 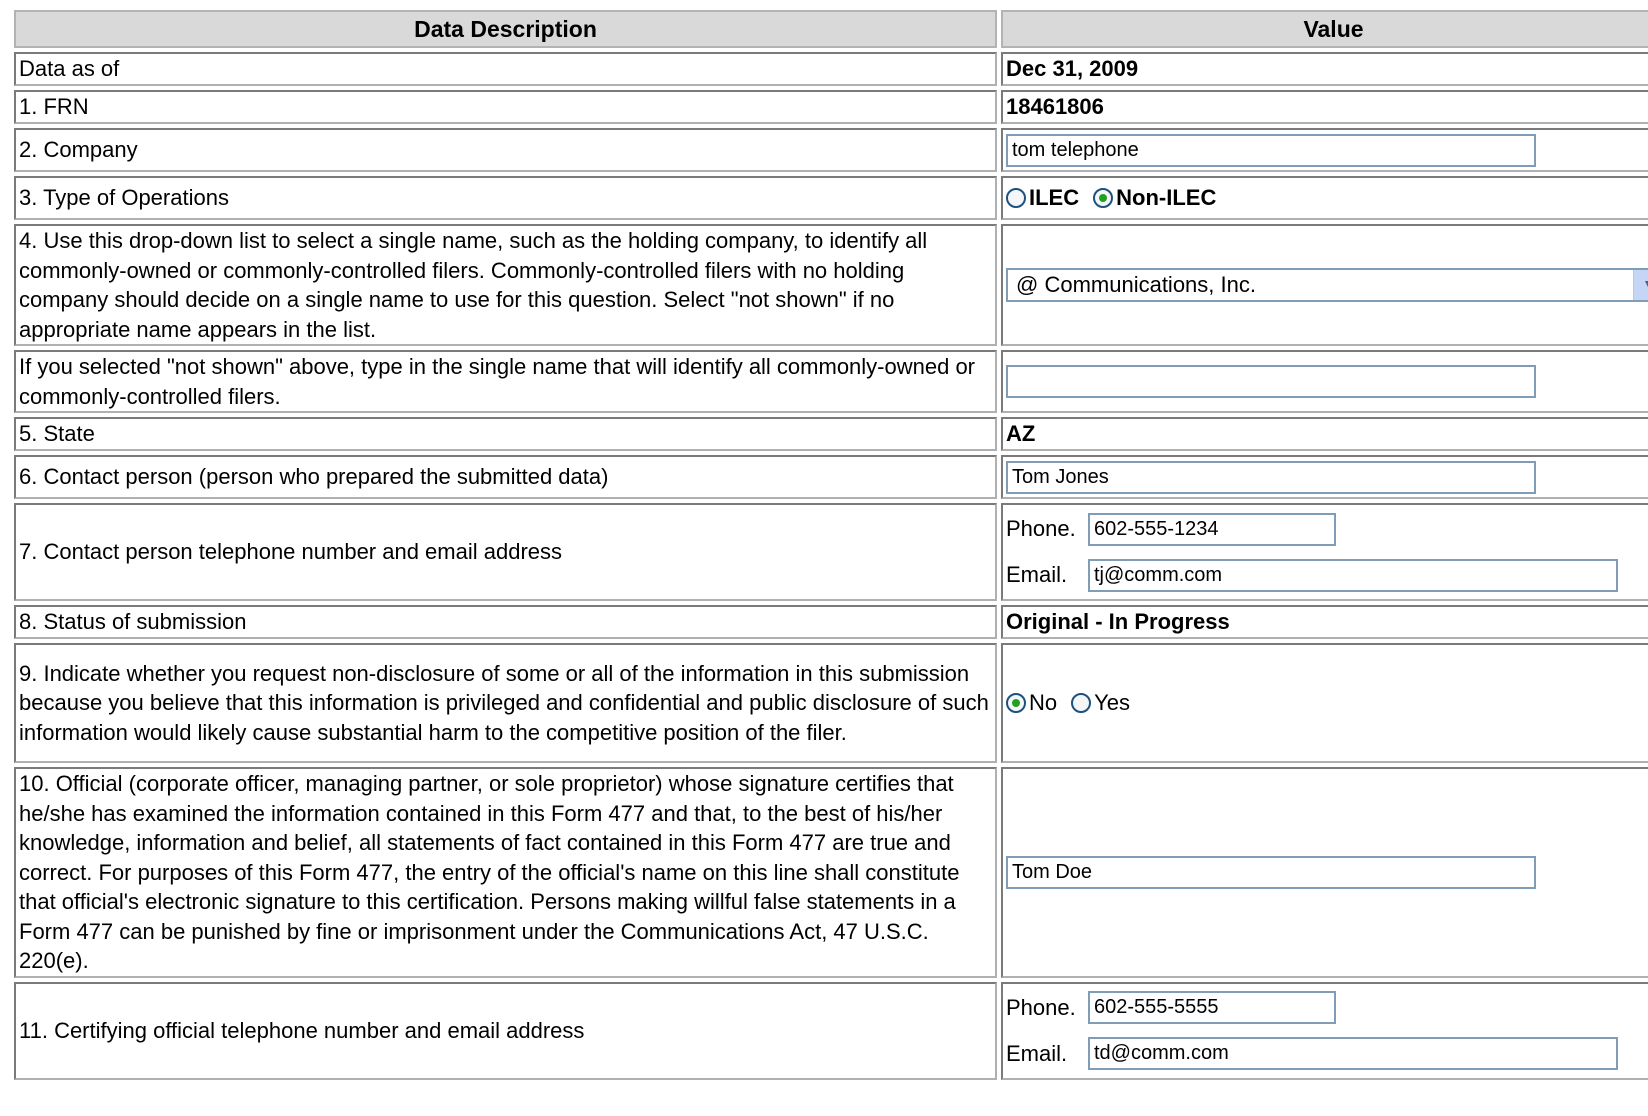 What do you see at coordinates (1212, 529) in the screenshot?
I see `contact-phone-input` at bounding box center [1212, 529].